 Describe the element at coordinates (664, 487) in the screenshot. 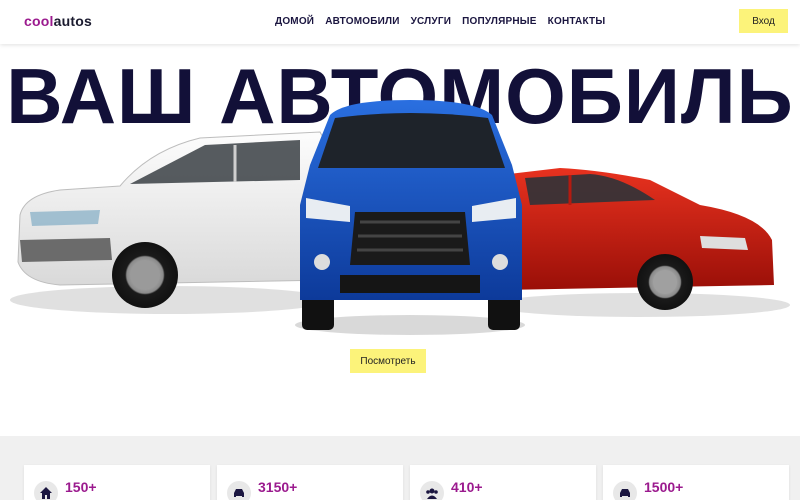

I see `stat-value: 1500+` at that location.